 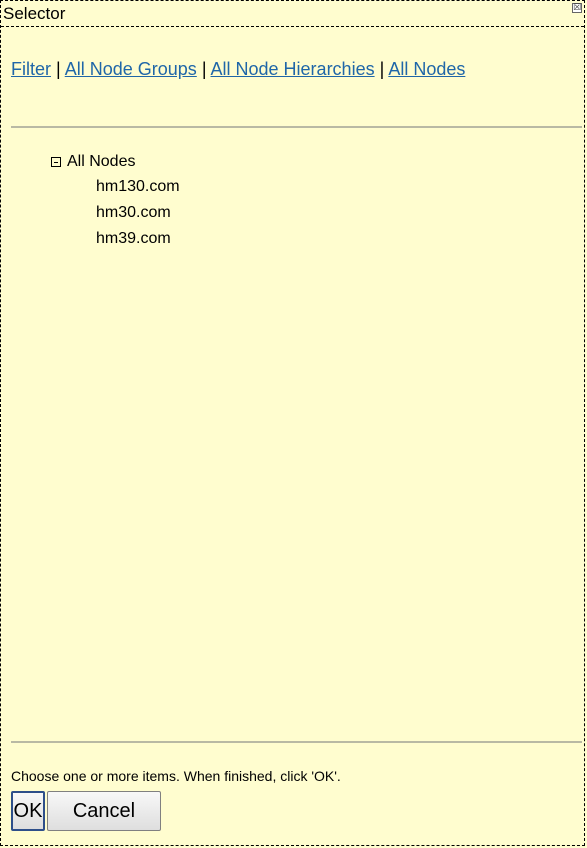 What do you see at coordinates (138, 187) in the screenshot?
I see `tree-item-node: hm130.com` at bounding box center [138, 187].